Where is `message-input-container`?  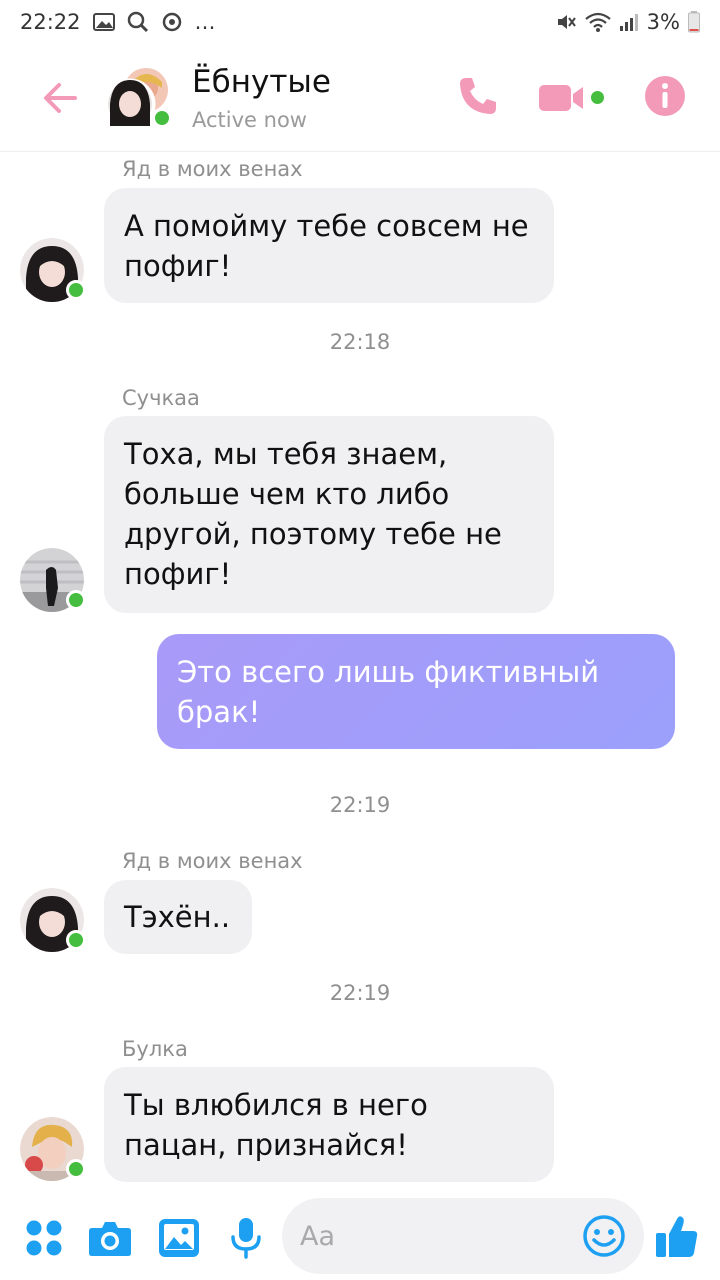 message-input-container is located at coordinates (463, 1236).